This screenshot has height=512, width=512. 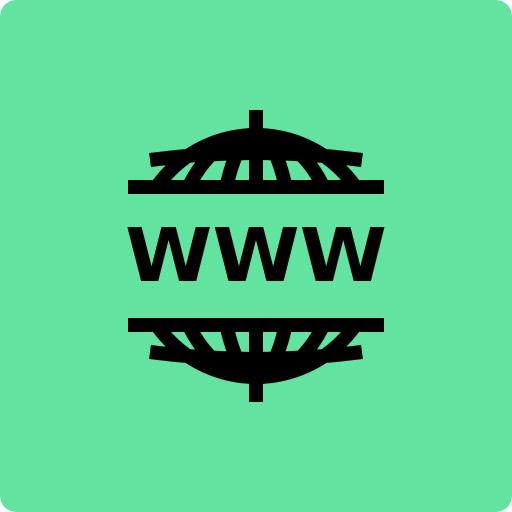 I want to click on globe-bottom-band, so click(x=256, y=325).